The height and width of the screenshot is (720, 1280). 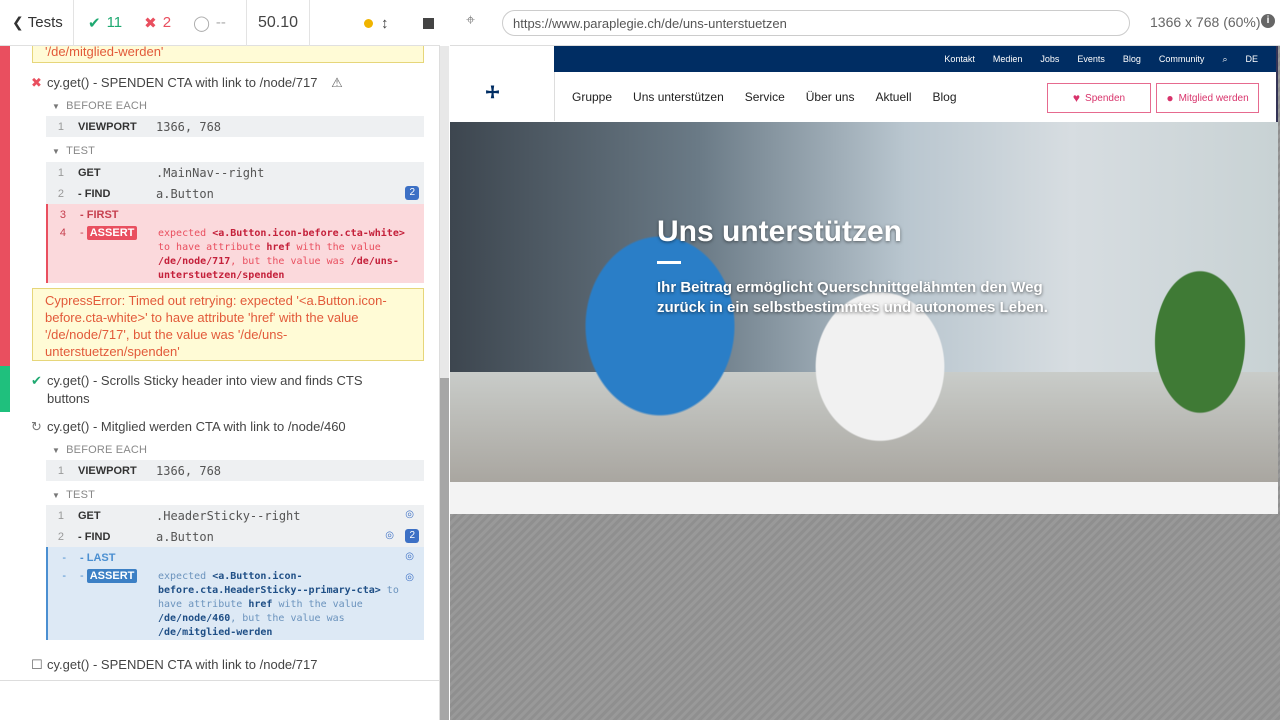 I want to click on mitglied-werden-button: ● Mitglied werden, so click(x=1207, y=98).